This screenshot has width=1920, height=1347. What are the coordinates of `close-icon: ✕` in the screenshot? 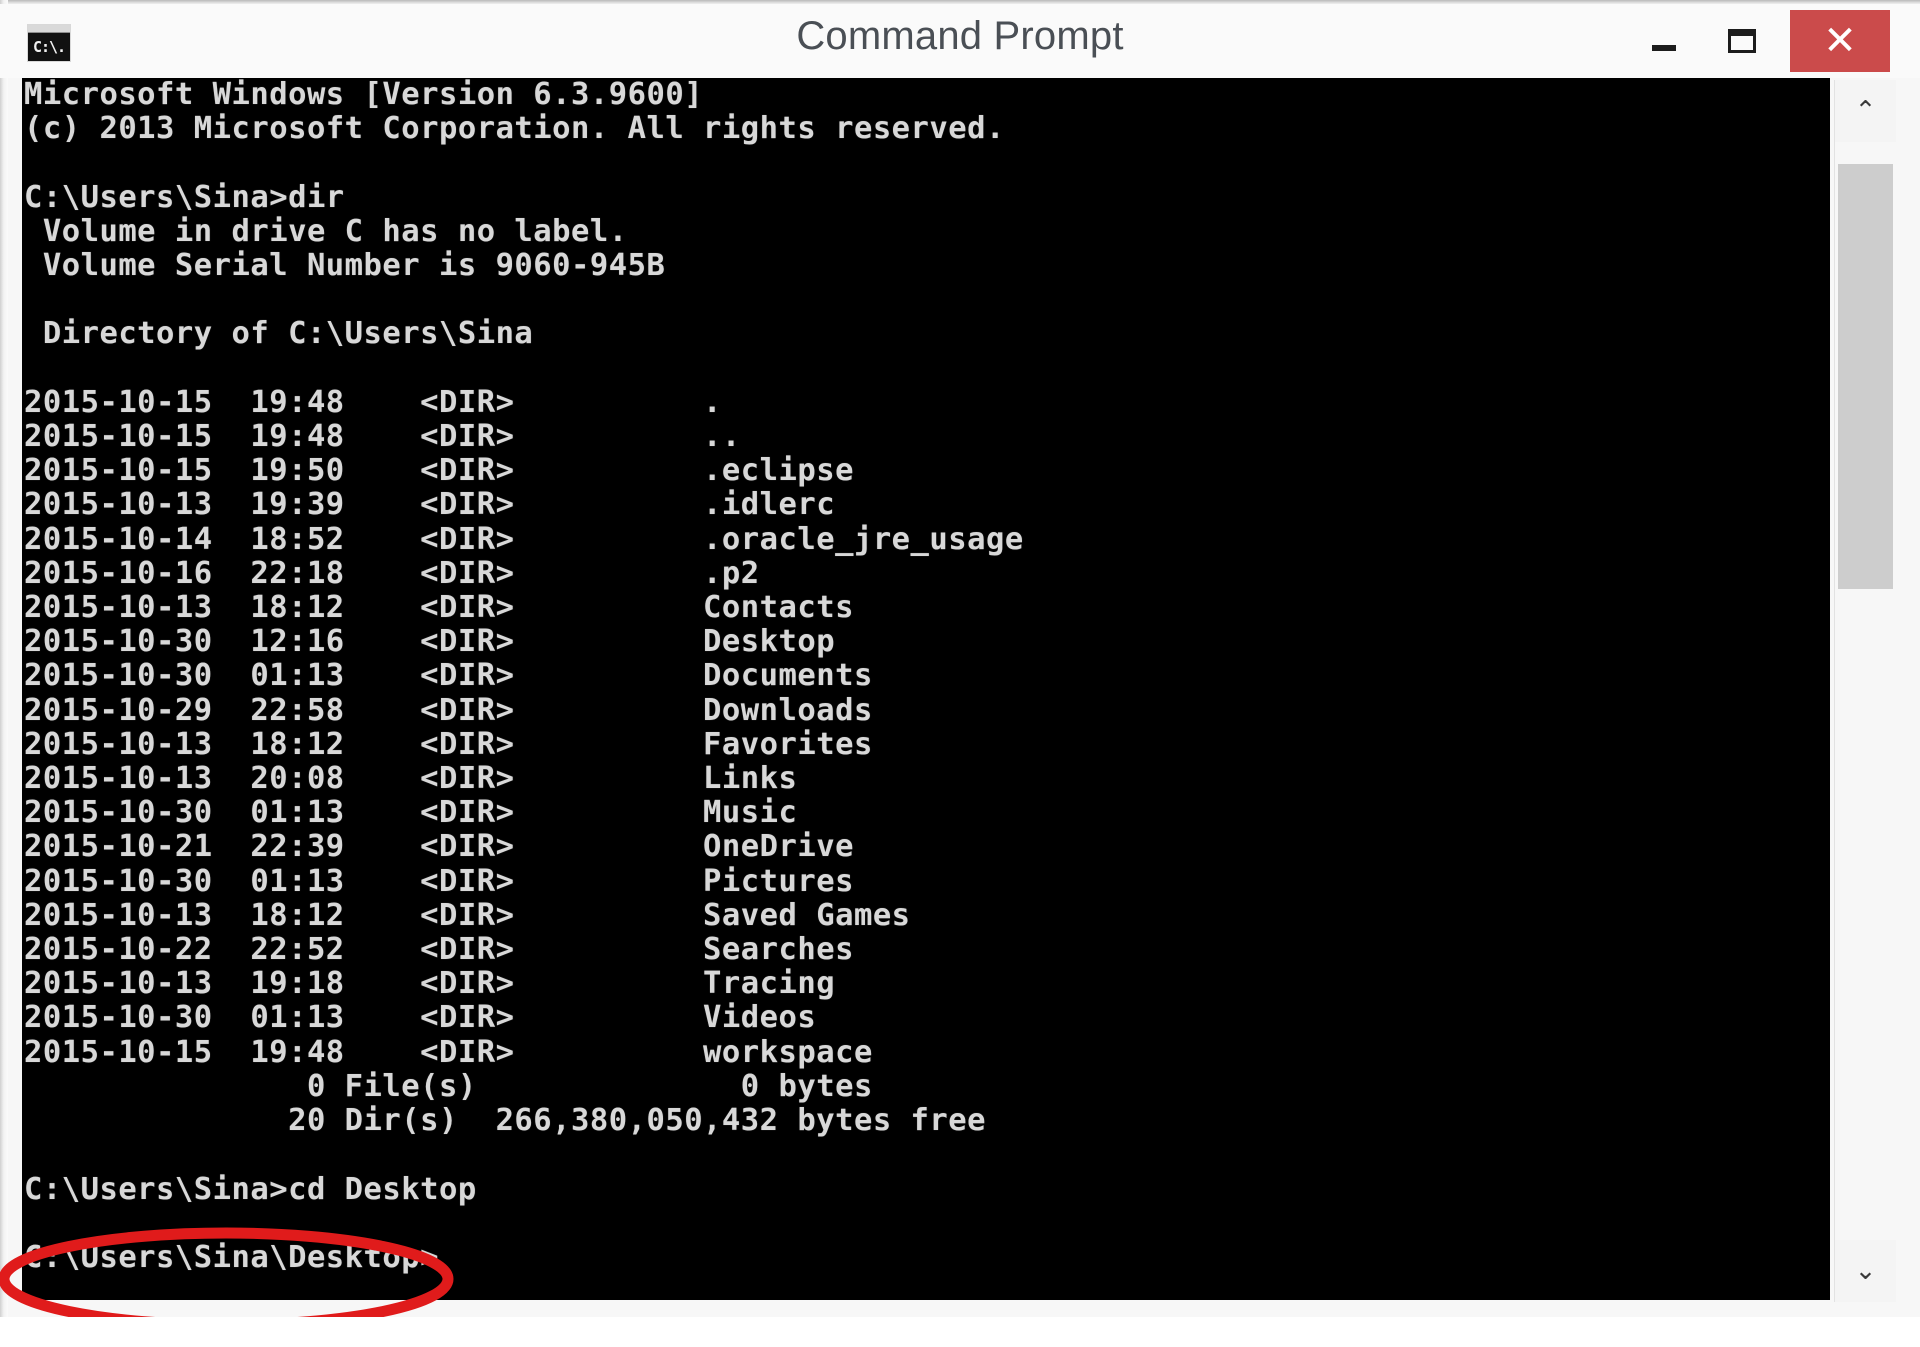 It's located at (1840, 41).